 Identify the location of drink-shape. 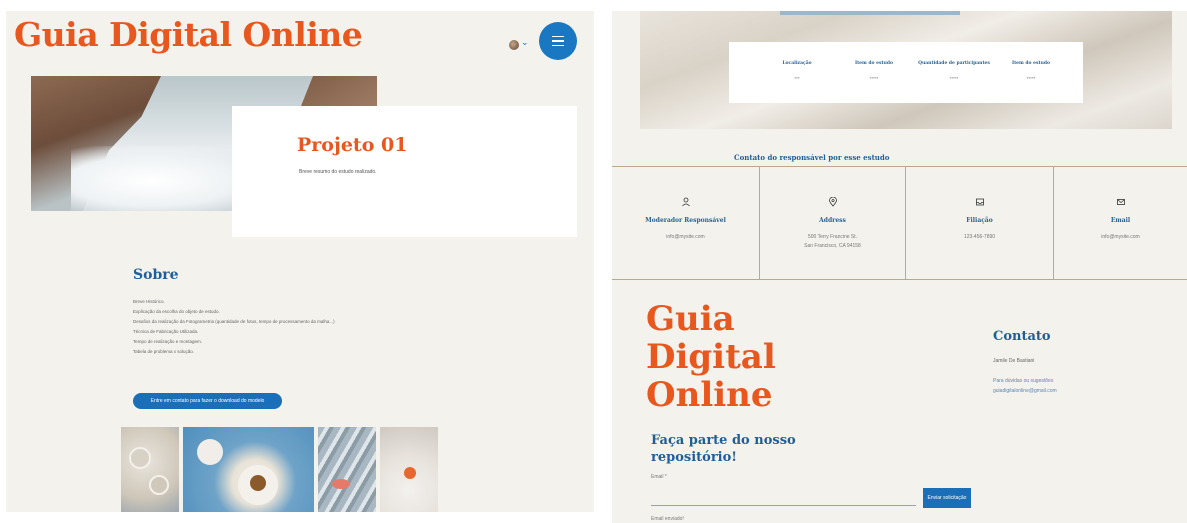
(410, 473).